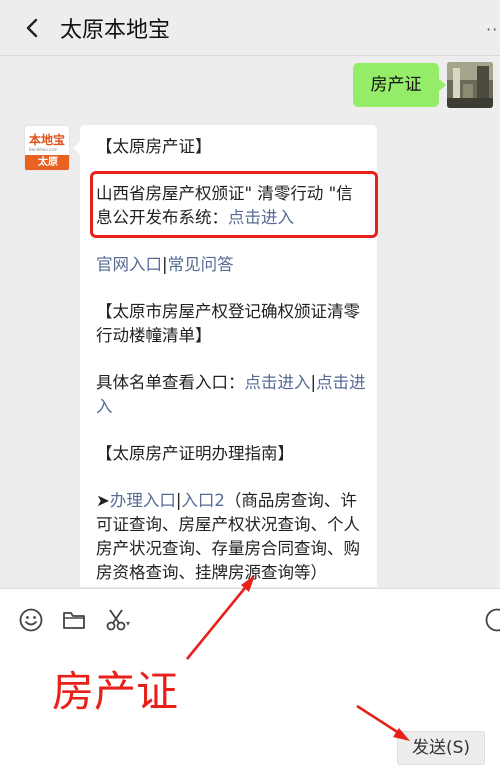 The width and height of the screenshot is (500, 769). Describe the element at coordinates (143, 500) in the screenshot. I see `guide-entry-link: 办理入口` at that location.